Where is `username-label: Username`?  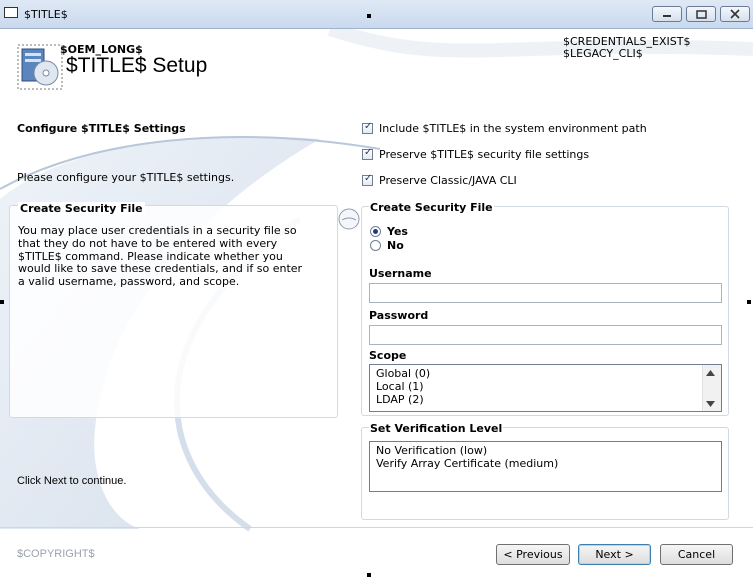 username-label: Username is located at coordinates (400, 273).